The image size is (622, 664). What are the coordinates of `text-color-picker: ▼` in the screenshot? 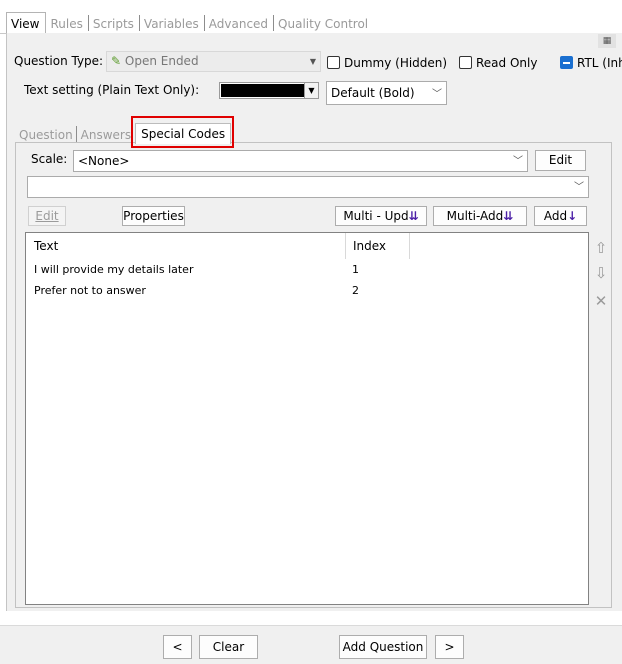 It's located at (269, 90).